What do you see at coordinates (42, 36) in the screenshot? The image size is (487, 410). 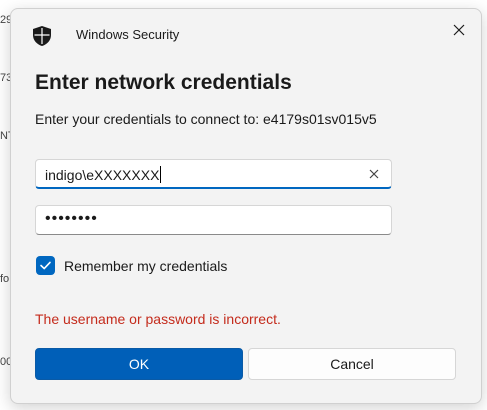 I see `shield-icon` at bounding box center [42, 36].